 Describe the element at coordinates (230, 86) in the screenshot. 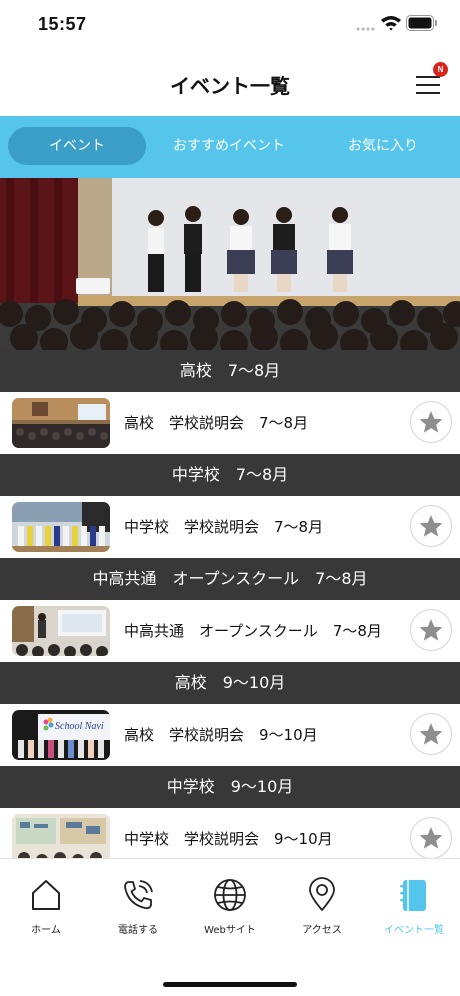

I see `page-title: イベント一覧` at that location.